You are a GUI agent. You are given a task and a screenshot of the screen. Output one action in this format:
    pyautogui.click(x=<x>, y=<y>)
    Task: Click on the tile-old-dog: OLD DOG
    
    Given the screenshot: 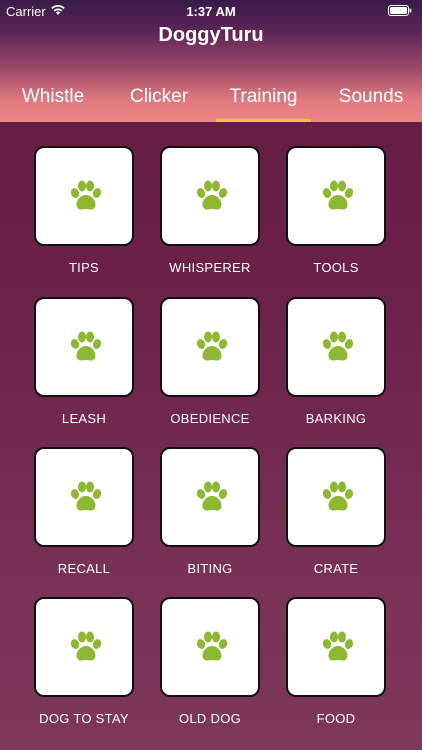 What is the action you would take?
    pyautogui.click(x=210, y=661)
    